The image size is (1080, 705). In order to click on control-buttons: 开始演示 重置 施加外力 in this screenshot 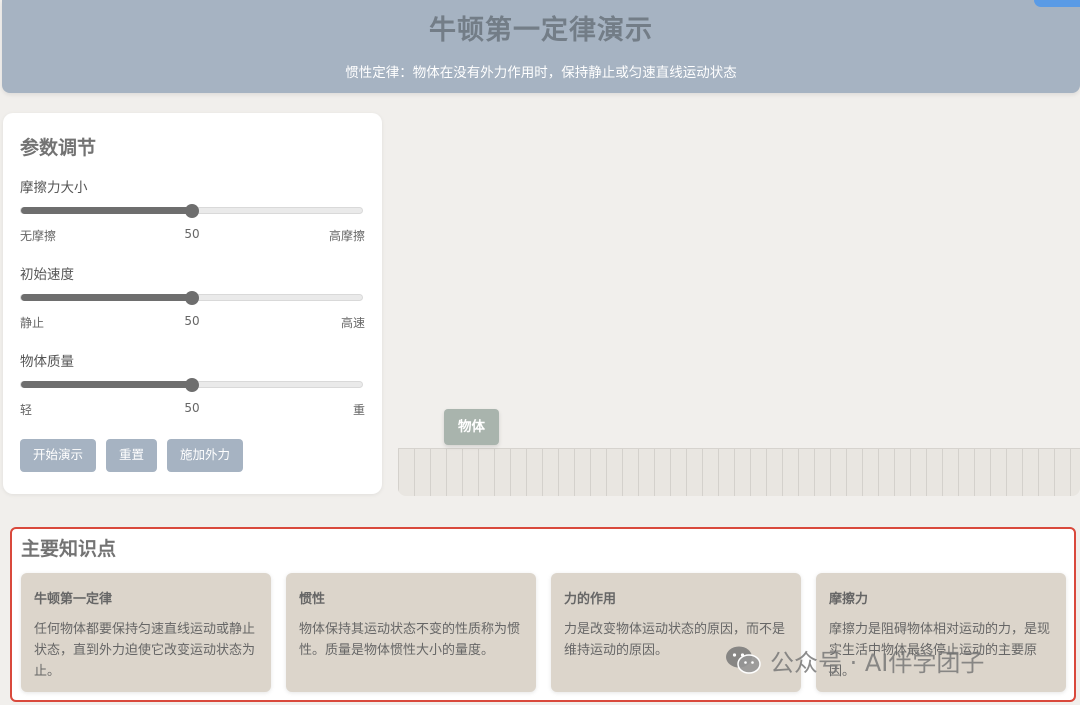, I will do `click(132, 455)`.